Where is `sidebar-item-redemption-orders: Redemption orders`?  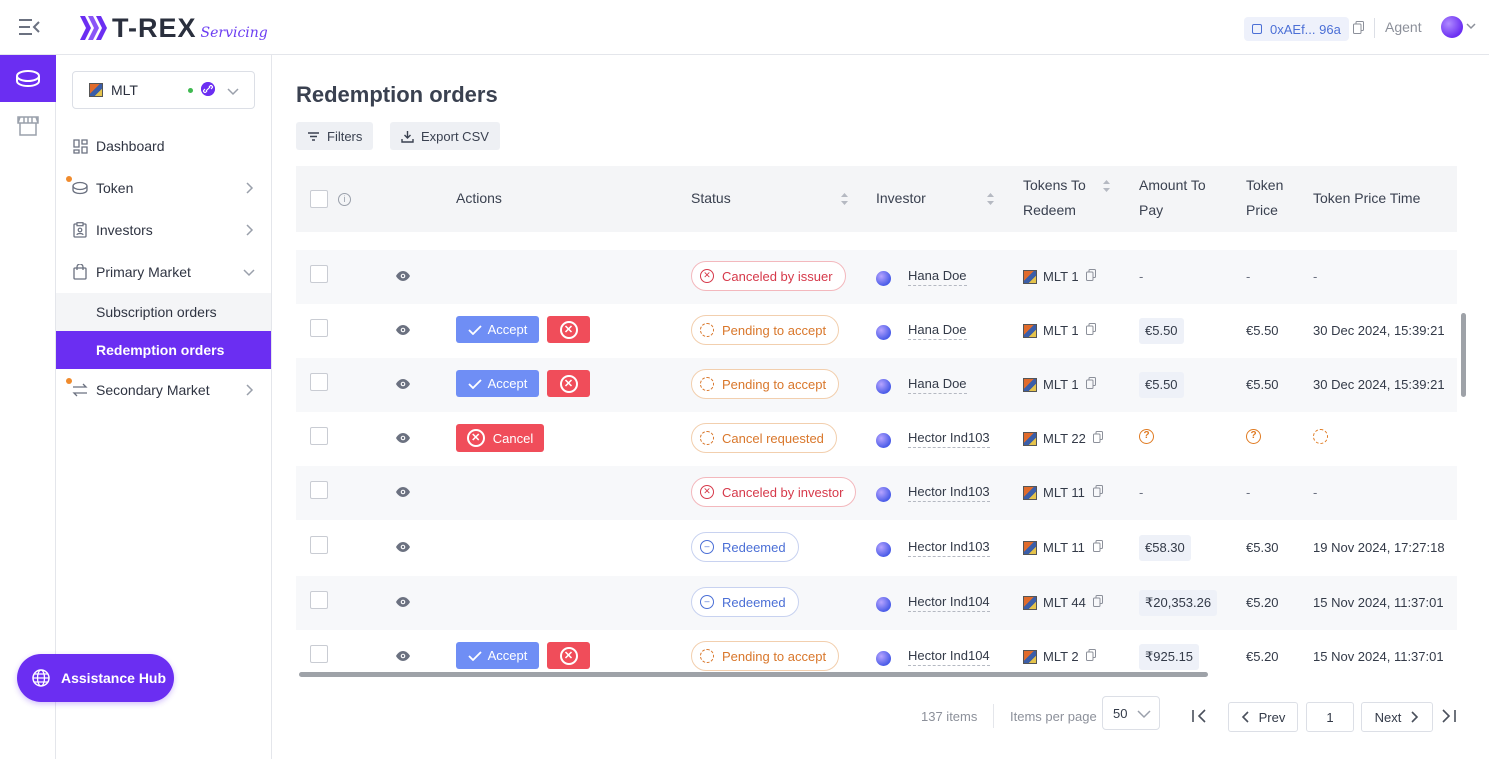
sidebar-item-redemption-orders: Redemption orders is located at coordinates (163, 350).